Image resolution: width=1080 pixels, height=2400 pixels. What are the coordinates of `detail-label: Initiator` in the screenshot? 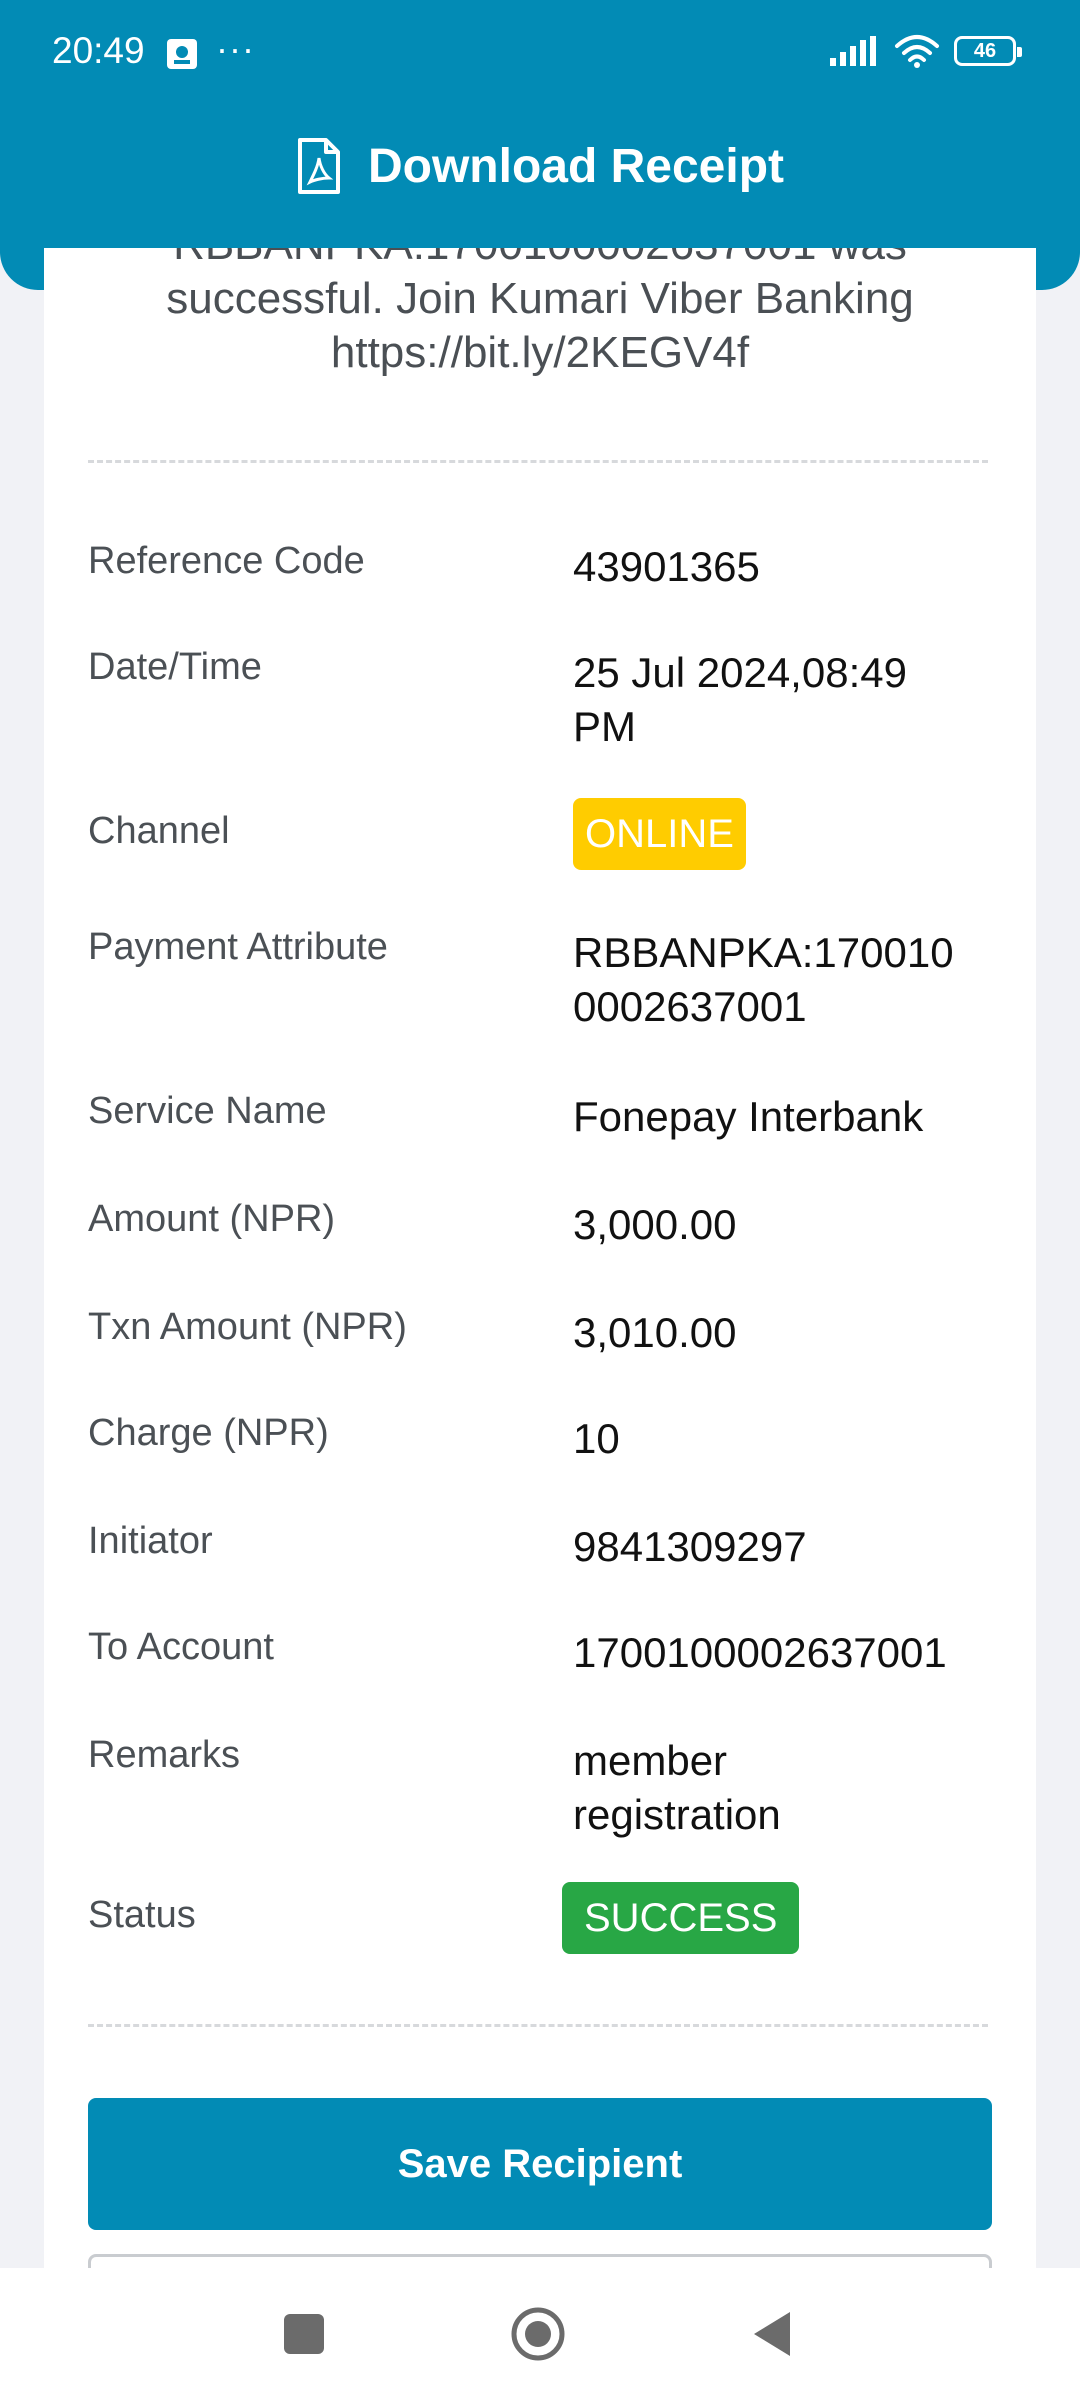 It's located at (150, 1541).